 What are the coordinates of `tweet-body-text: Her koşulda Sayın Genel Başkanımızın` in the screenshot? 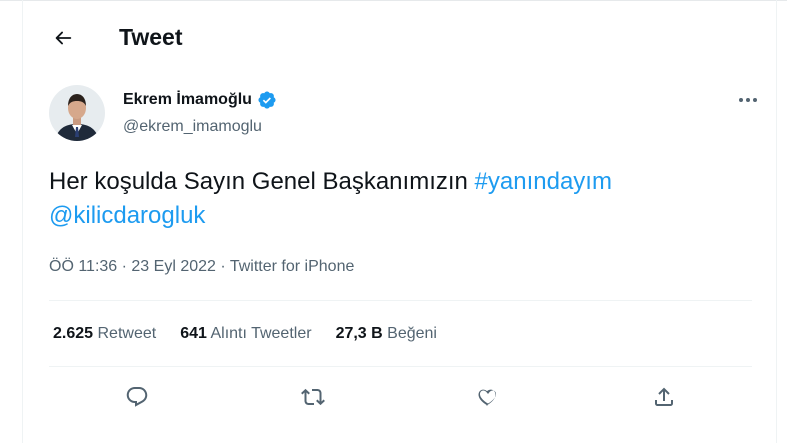 It's located at (262, 181).